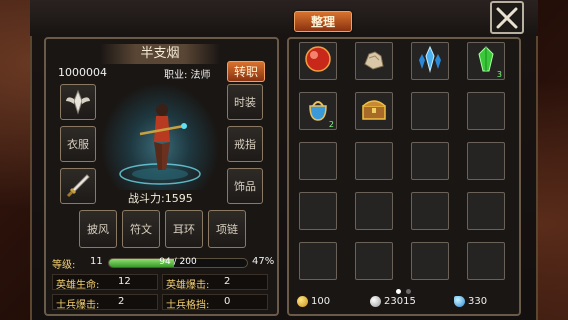 This screenshot has height=320, width=568. What do you see at coordinates (160, 198) in the screenshot?
I see `combat-power: 战斗力:1595` at bounding box center [160, 198].